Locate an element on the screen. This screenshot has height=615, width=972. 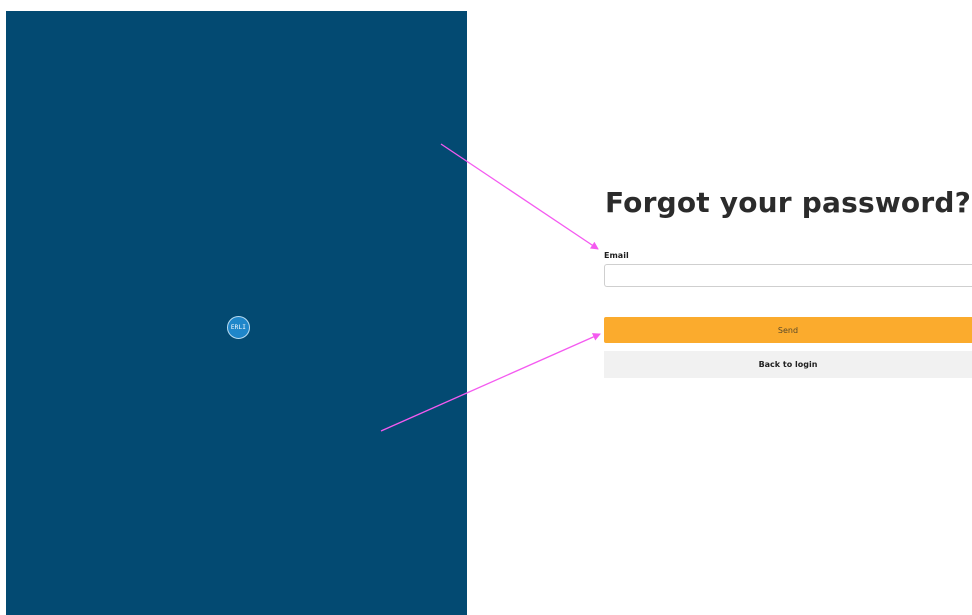
send-button: Send is located at coordinates (788, 330).